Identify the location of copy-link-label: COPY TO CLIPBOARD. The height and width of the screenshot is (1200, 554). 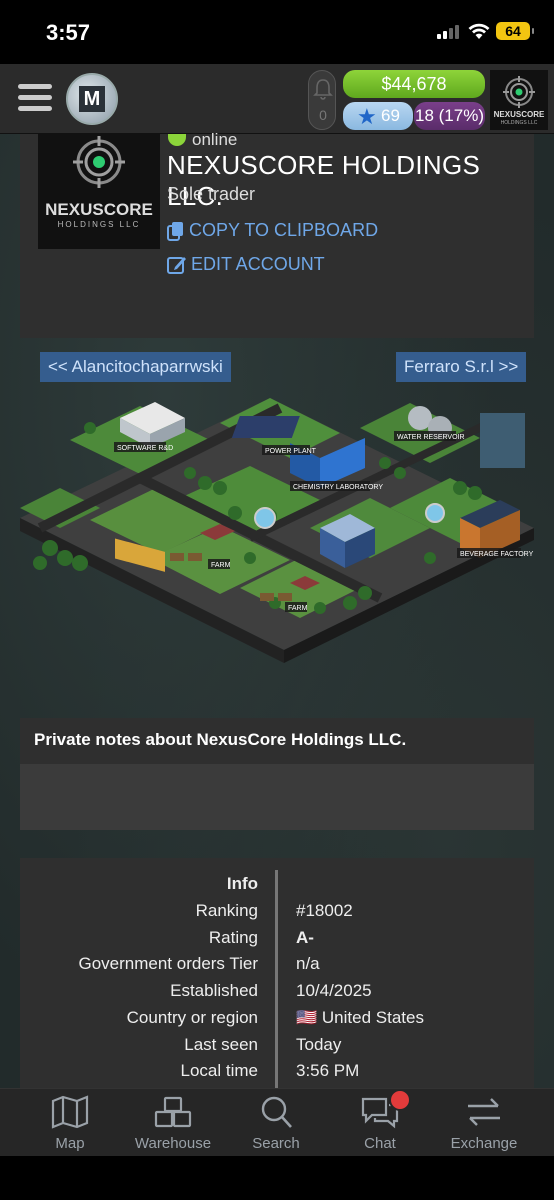
(284, 230).